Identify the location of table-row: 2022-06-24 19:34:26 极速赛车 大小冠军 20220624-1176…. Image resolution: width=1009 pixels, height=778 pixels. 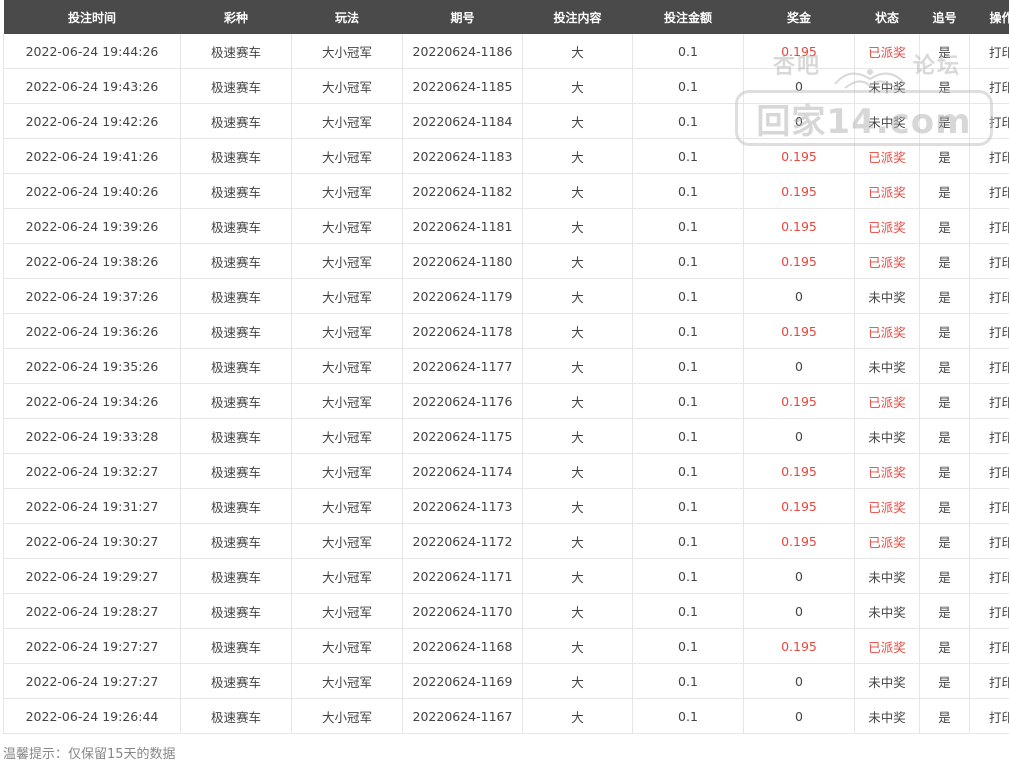
(506, 401).